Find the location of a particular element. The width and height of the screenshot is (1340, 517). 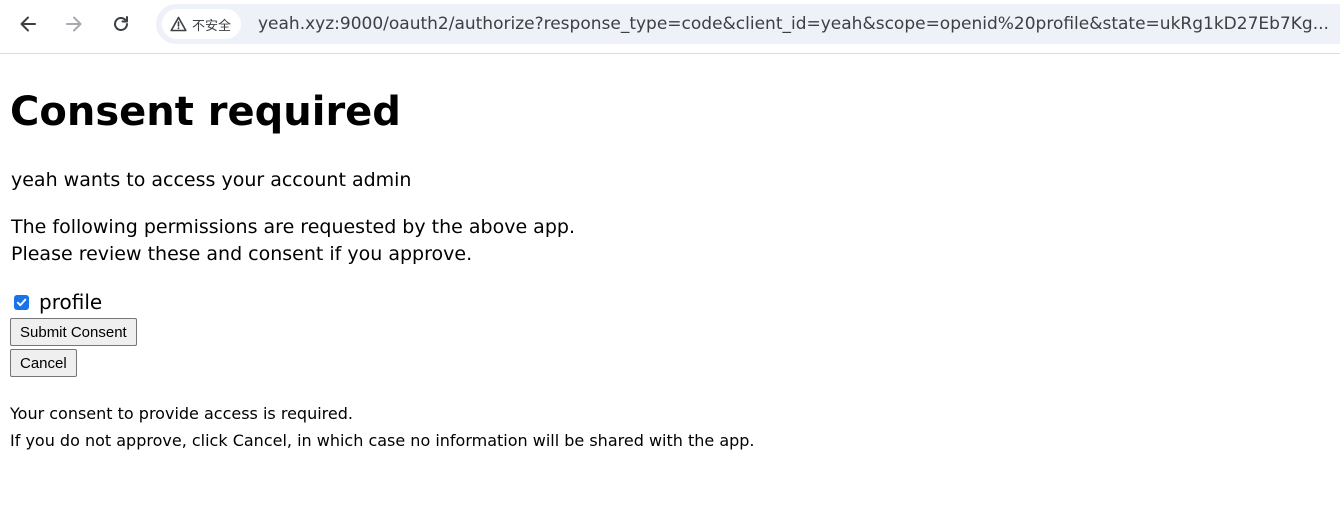

submit-consent-button: Submit Consent is located at coordinates (73, 332).